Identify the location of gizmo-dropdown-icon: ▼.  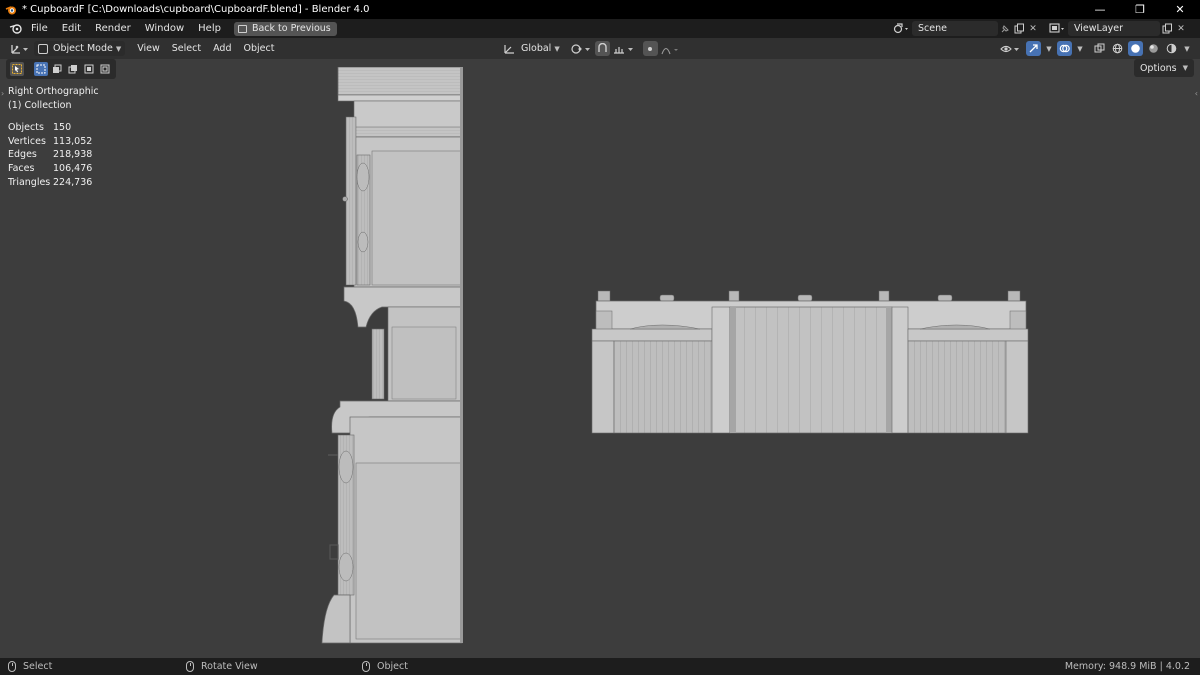
(1049, 48).